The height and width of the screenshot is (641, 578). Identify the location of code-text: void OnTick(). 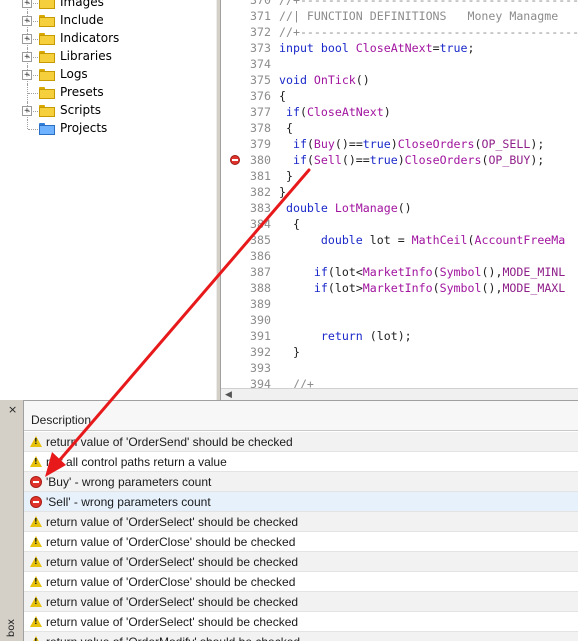
(324, 80).